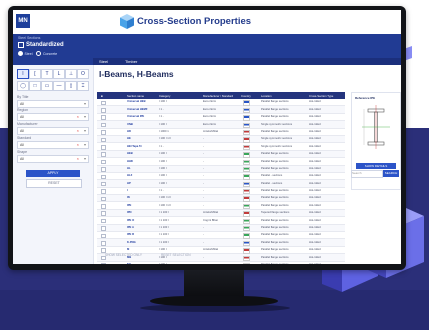  Describe the element at coordinates (137, 109) in the screenshot. I see `cell-section-name: Universal HEMF` at that location.